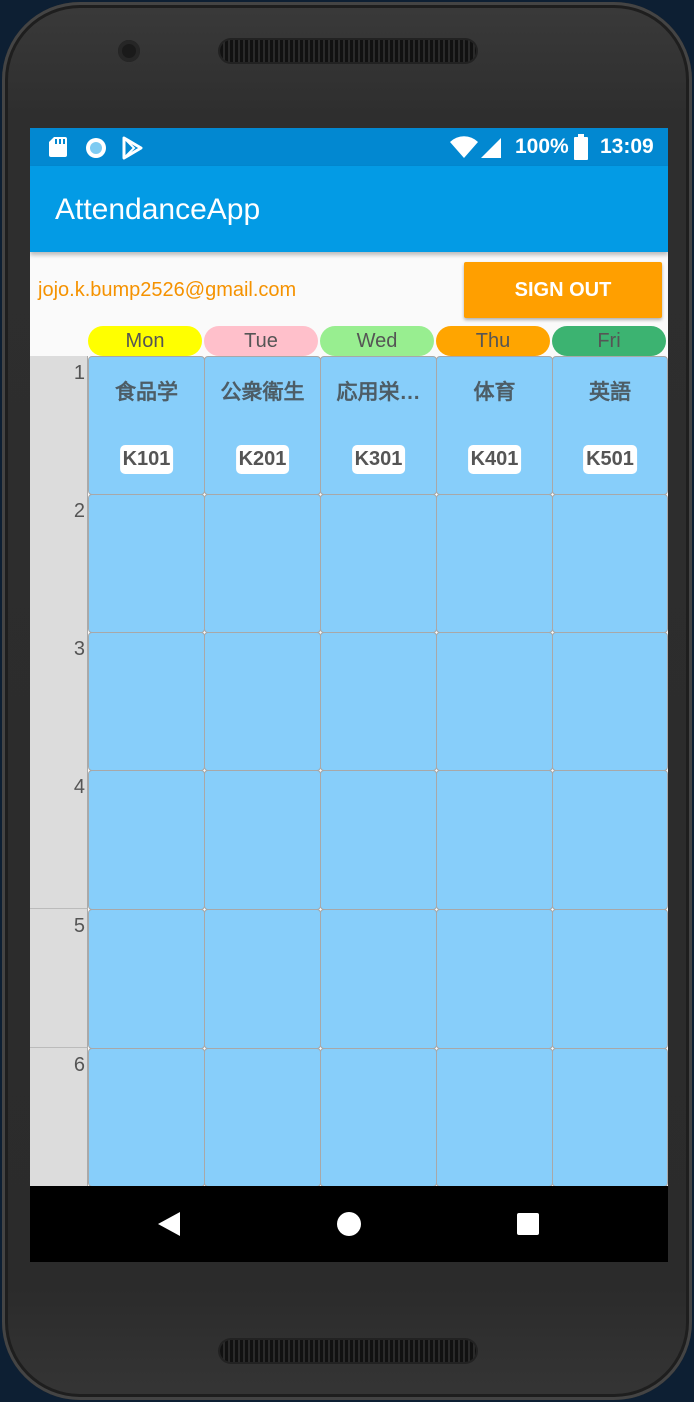  Describe the element at coordinates (491, 148) in the screenshot. I see `cell-signal-icon` at that location.